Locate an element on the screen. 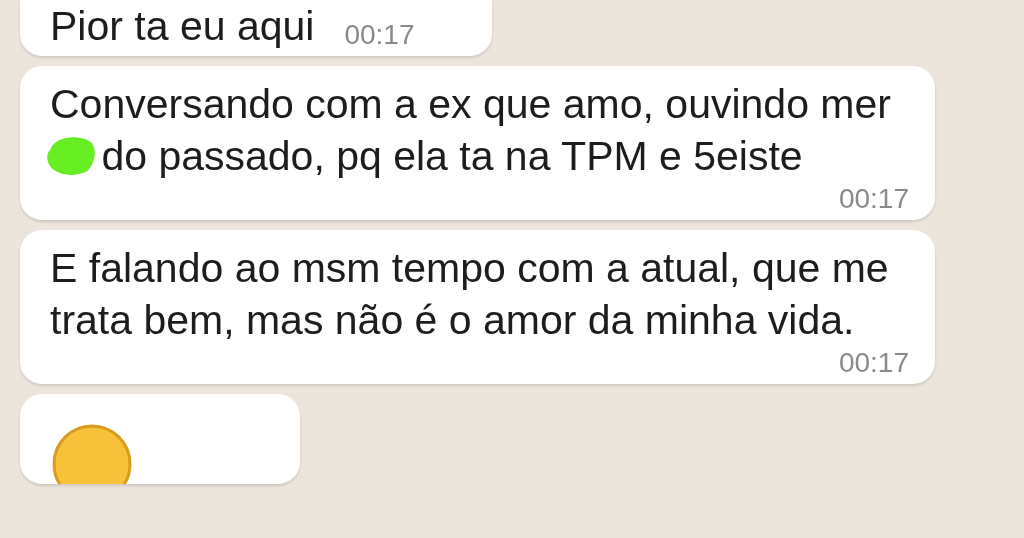 This screenshot has width=1024, height=538. censor-mark is located at coordinates (71, 156).